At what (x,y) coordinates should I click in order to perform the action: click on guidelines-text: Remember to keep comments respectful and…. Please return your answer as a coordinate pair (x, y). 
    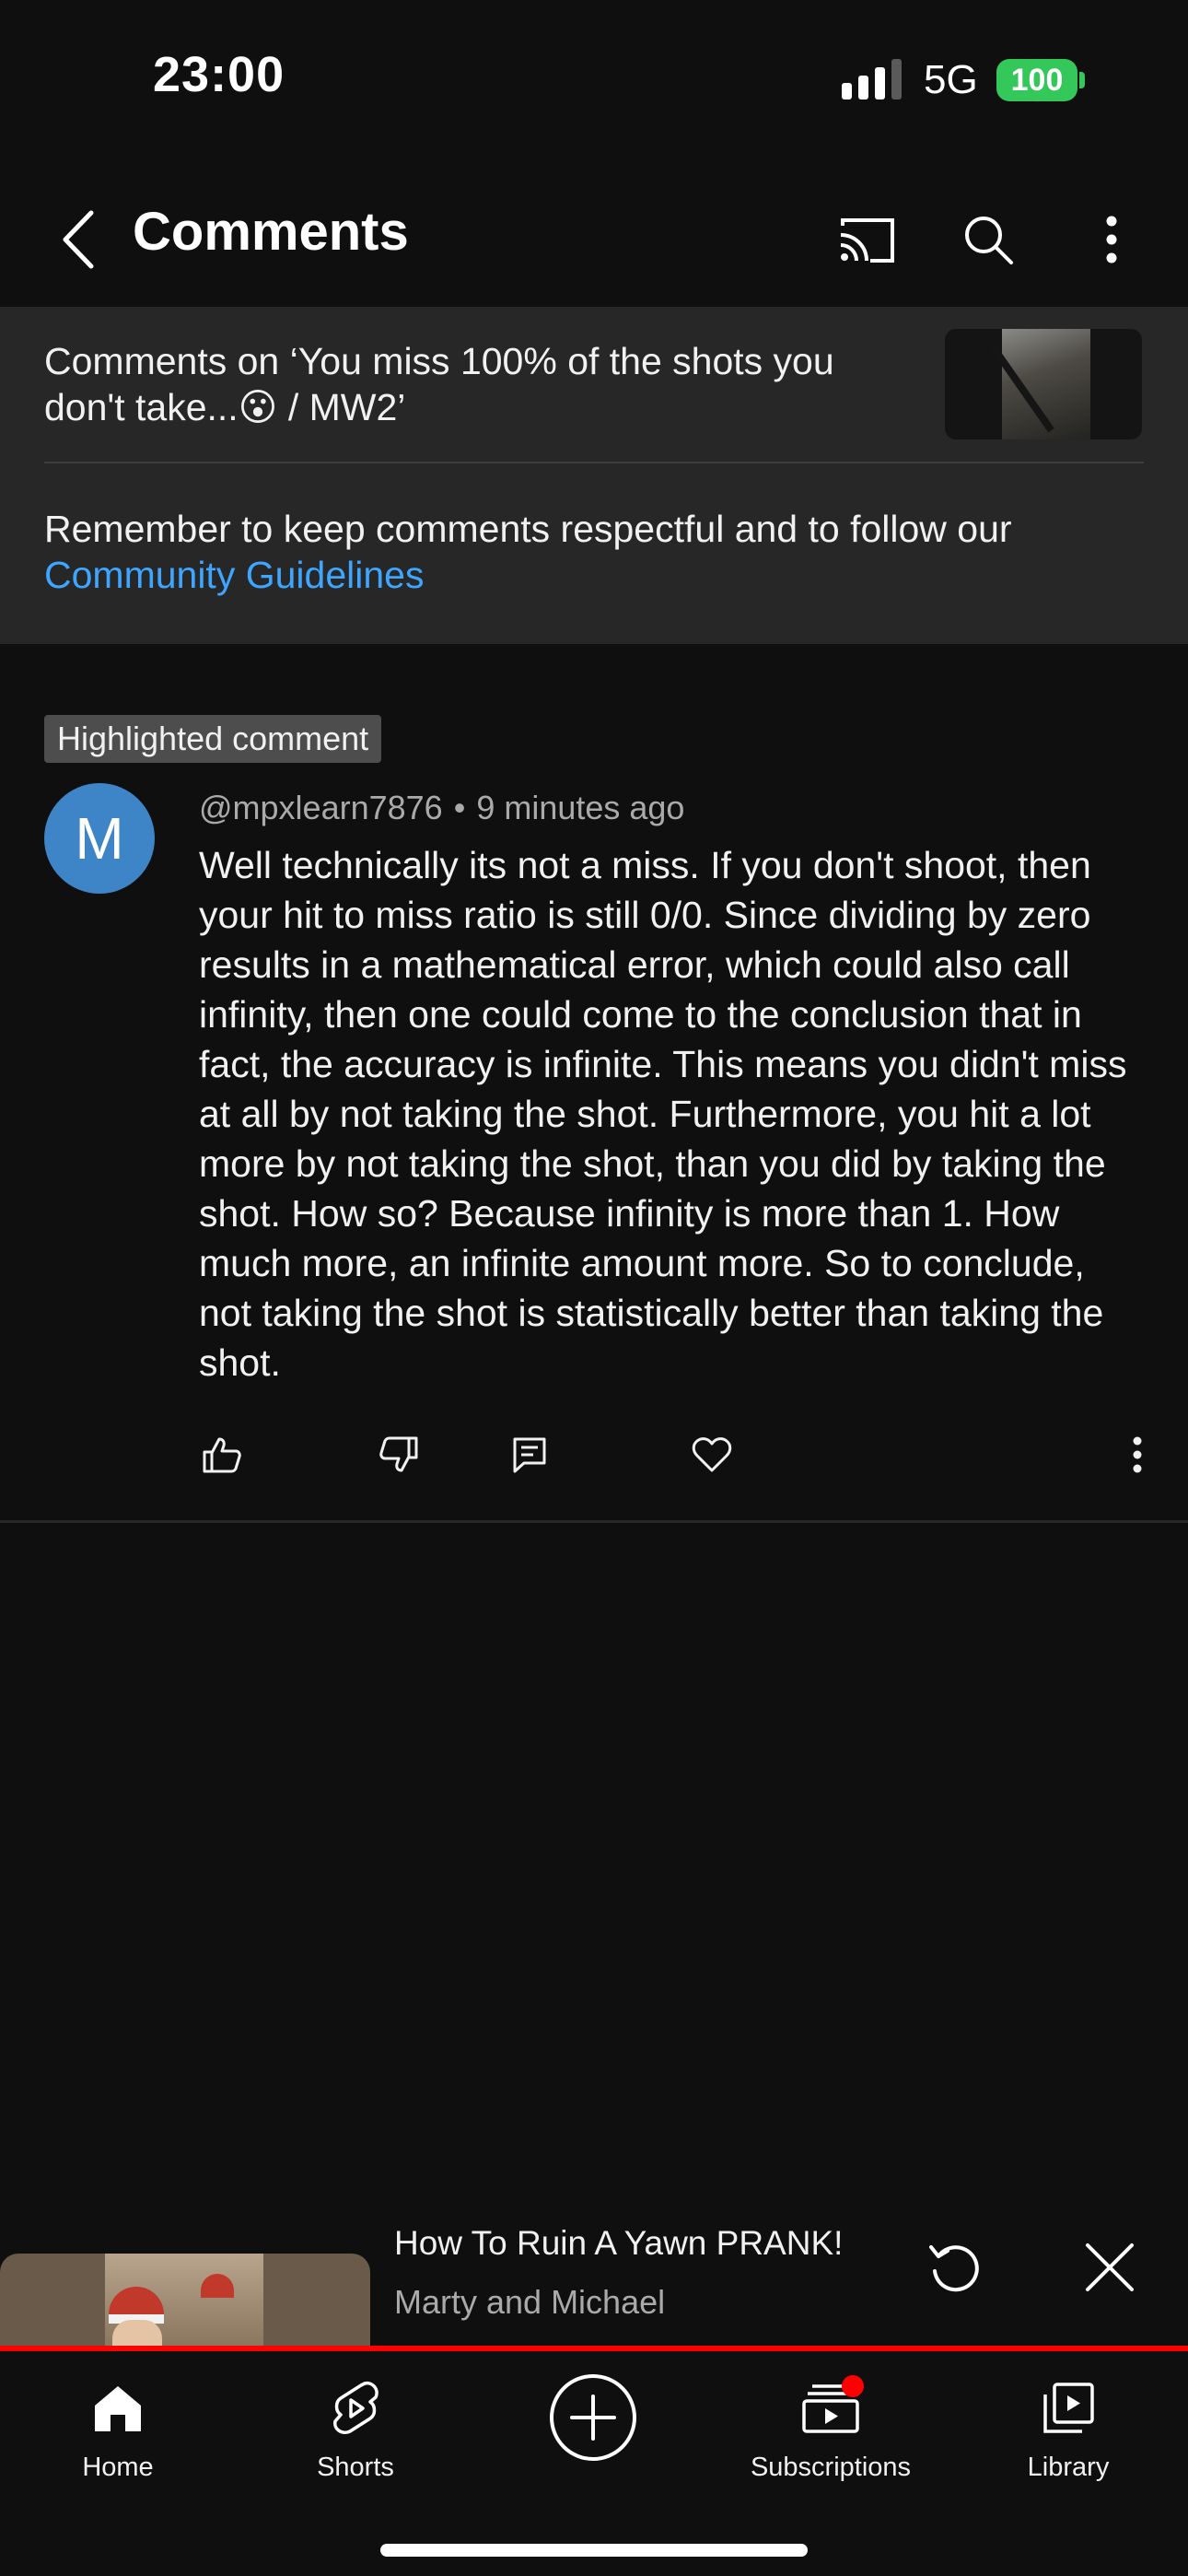
    Looking at the image, I should click on (528, 529).